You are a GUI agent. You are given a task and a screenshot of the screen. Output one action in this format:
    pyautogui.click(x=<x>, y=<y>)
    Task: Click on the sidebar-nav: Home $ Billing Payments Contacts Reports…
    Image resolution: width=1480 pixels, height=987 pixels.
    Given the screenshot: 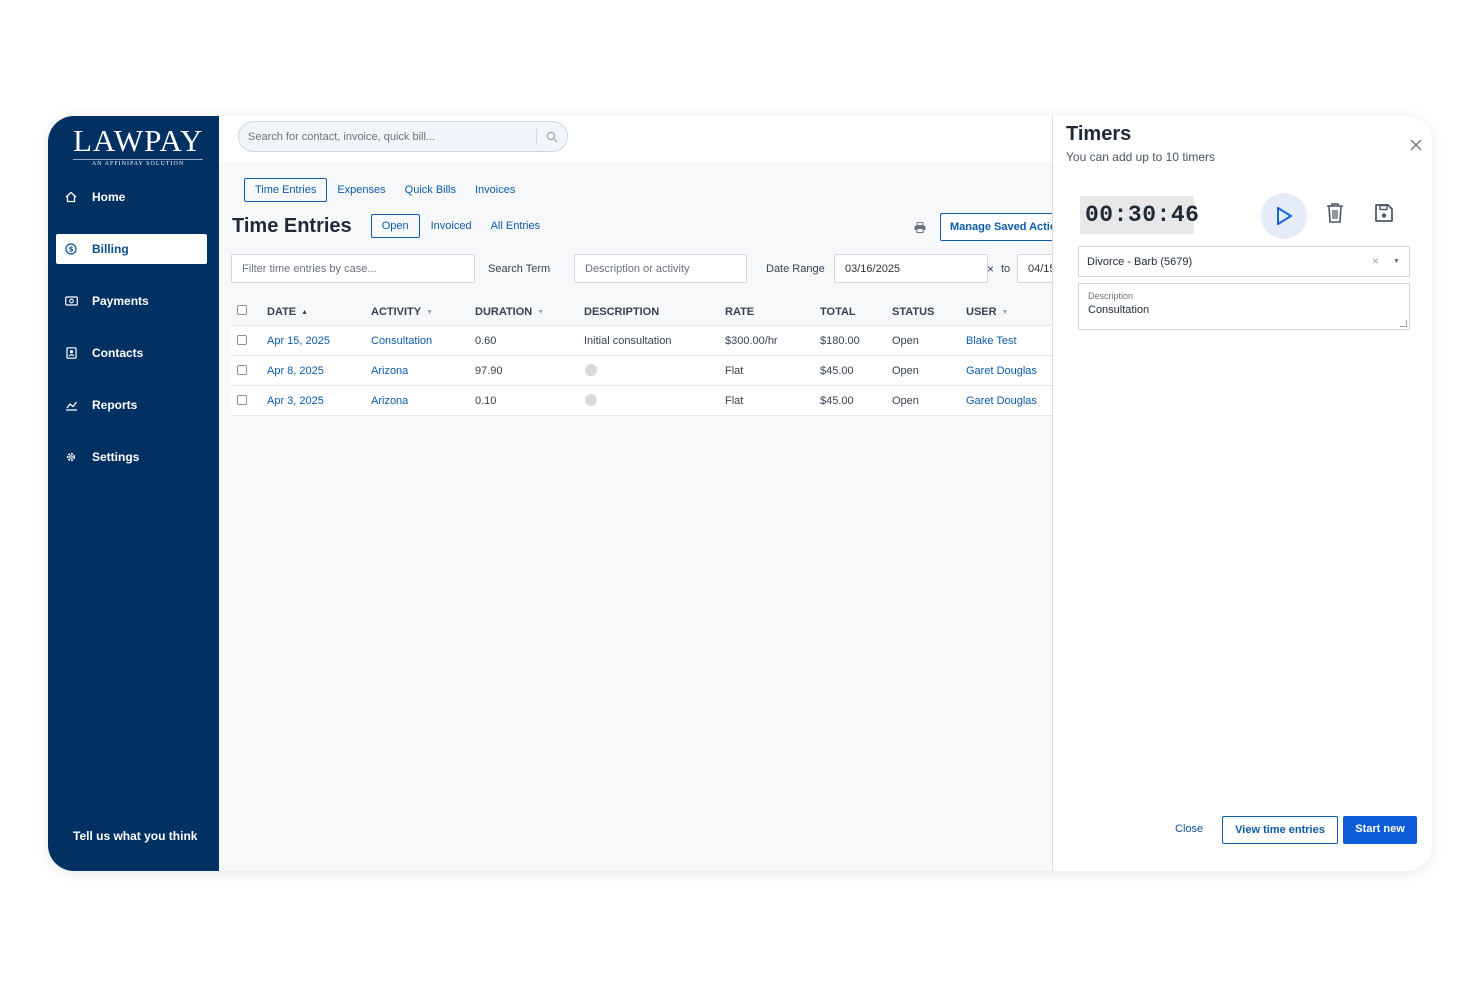 What is the action you would take?
    pyautogui.click(x=131, y=338)
    